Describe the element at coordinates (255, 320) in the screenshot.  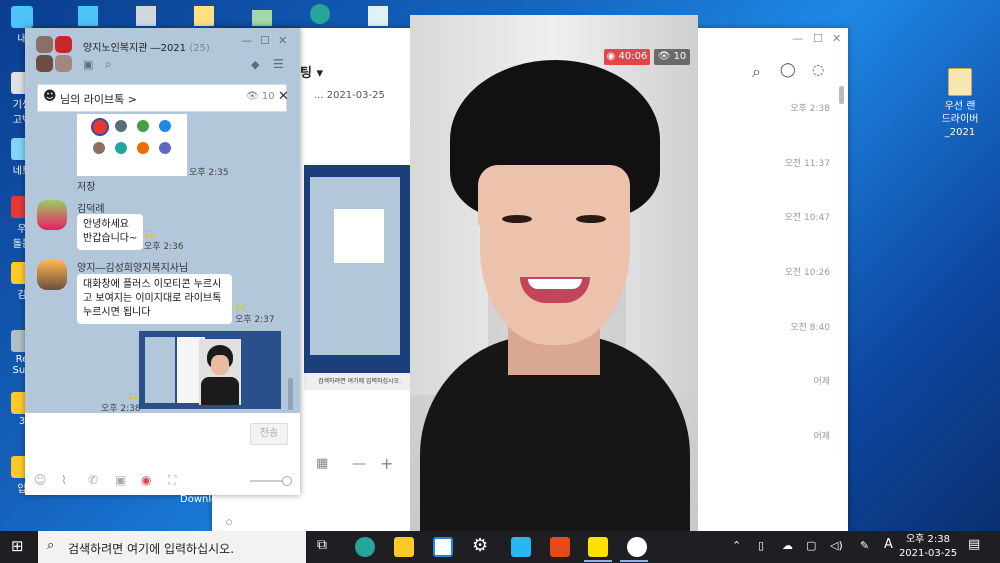
I see `message-time: 오후 2:37` at that location.